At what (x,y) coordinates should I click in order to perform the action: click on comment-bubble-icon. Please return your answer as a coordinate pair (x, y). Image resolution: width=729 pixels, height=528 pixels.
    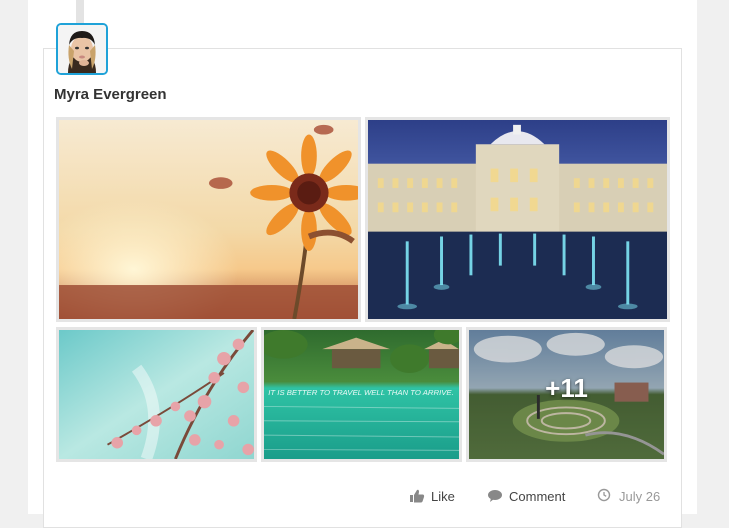
    Looking at the image, I should click on (495, 496).